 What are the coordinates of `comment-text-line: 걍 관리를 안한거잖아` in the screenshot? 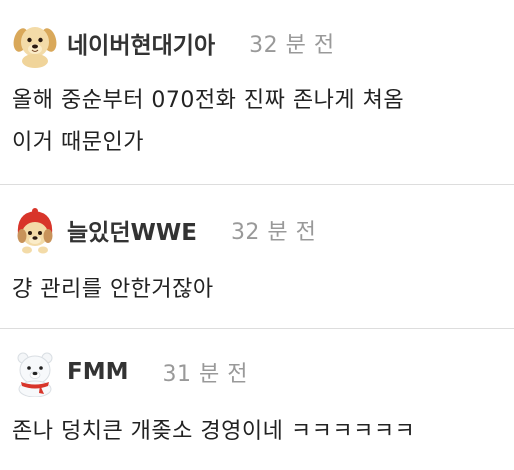 It's located at (113, 289).